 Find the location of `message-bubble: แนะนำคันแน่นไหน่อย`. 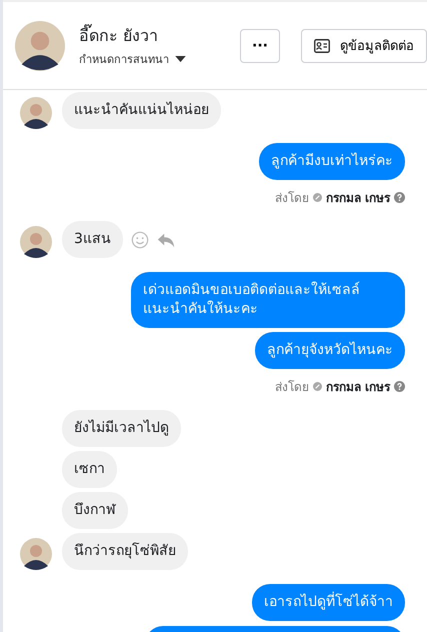

message-bubble: แนะนำคันแน่นไหน่อย is located at coordinates (141, 110).